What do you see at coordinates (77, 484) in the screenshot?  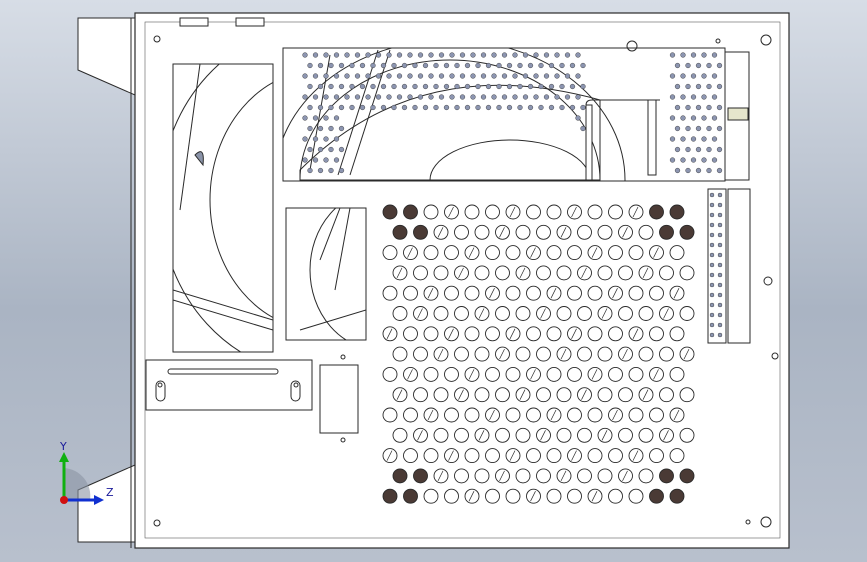 I see `triad-shadow` at bounding box center [77, 484].